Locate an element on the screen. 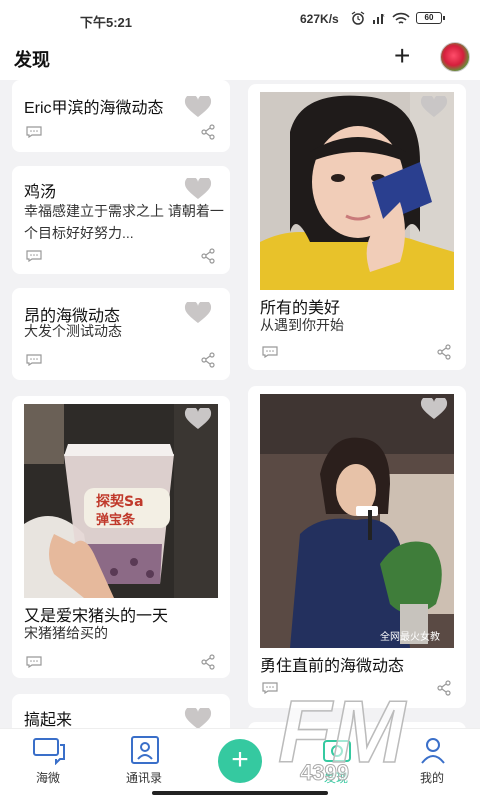 The height and width of the screenshot is (800, 480). tab-label: 海微 is located at coordinates (47, 778).